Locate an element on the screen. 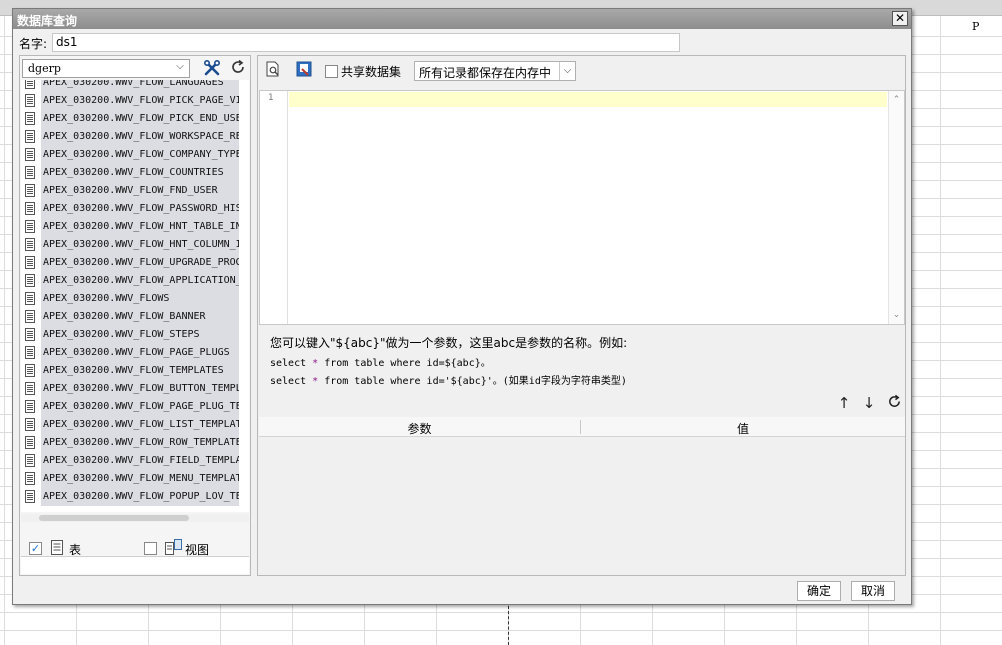 This screenshot has width=1002, height=645. cancel-button: 取消 is located at coordinates (873, 591).